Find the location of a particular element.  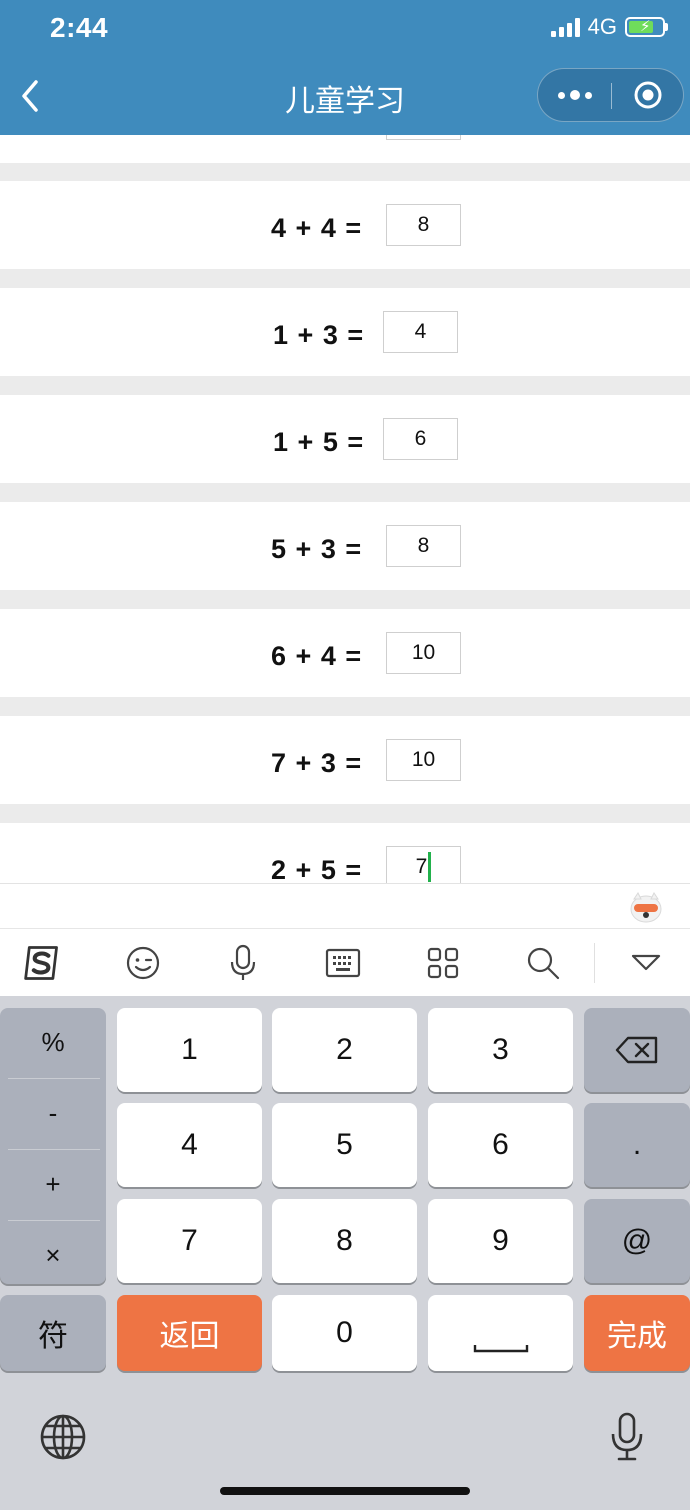

problem-expression: 1 + 5 = is located at coordinates (319, 442).